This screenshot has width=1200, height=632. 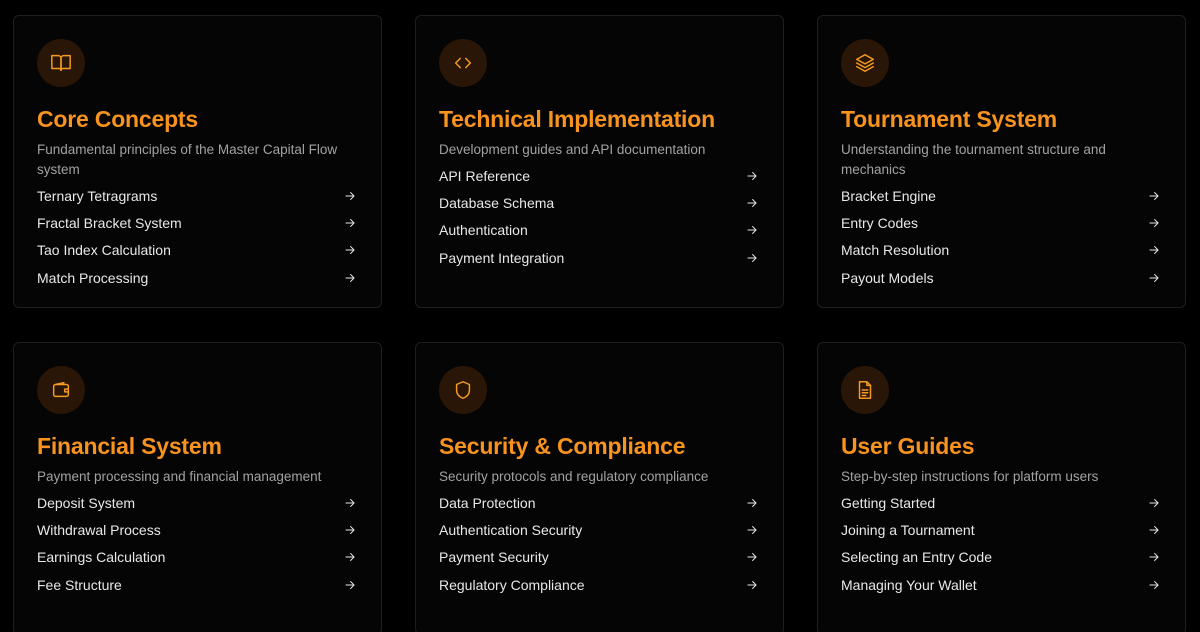 I want to click on link-label: Payout Models, so click(x=887, y=277).